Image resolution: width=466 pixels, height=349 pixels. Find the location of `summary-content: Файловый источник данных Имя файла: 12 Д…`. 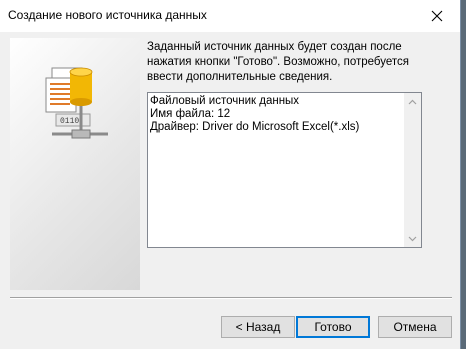

summary-content: Файловый источник данных Имя файла: 12 Д… is located at coordinates (254, 114).